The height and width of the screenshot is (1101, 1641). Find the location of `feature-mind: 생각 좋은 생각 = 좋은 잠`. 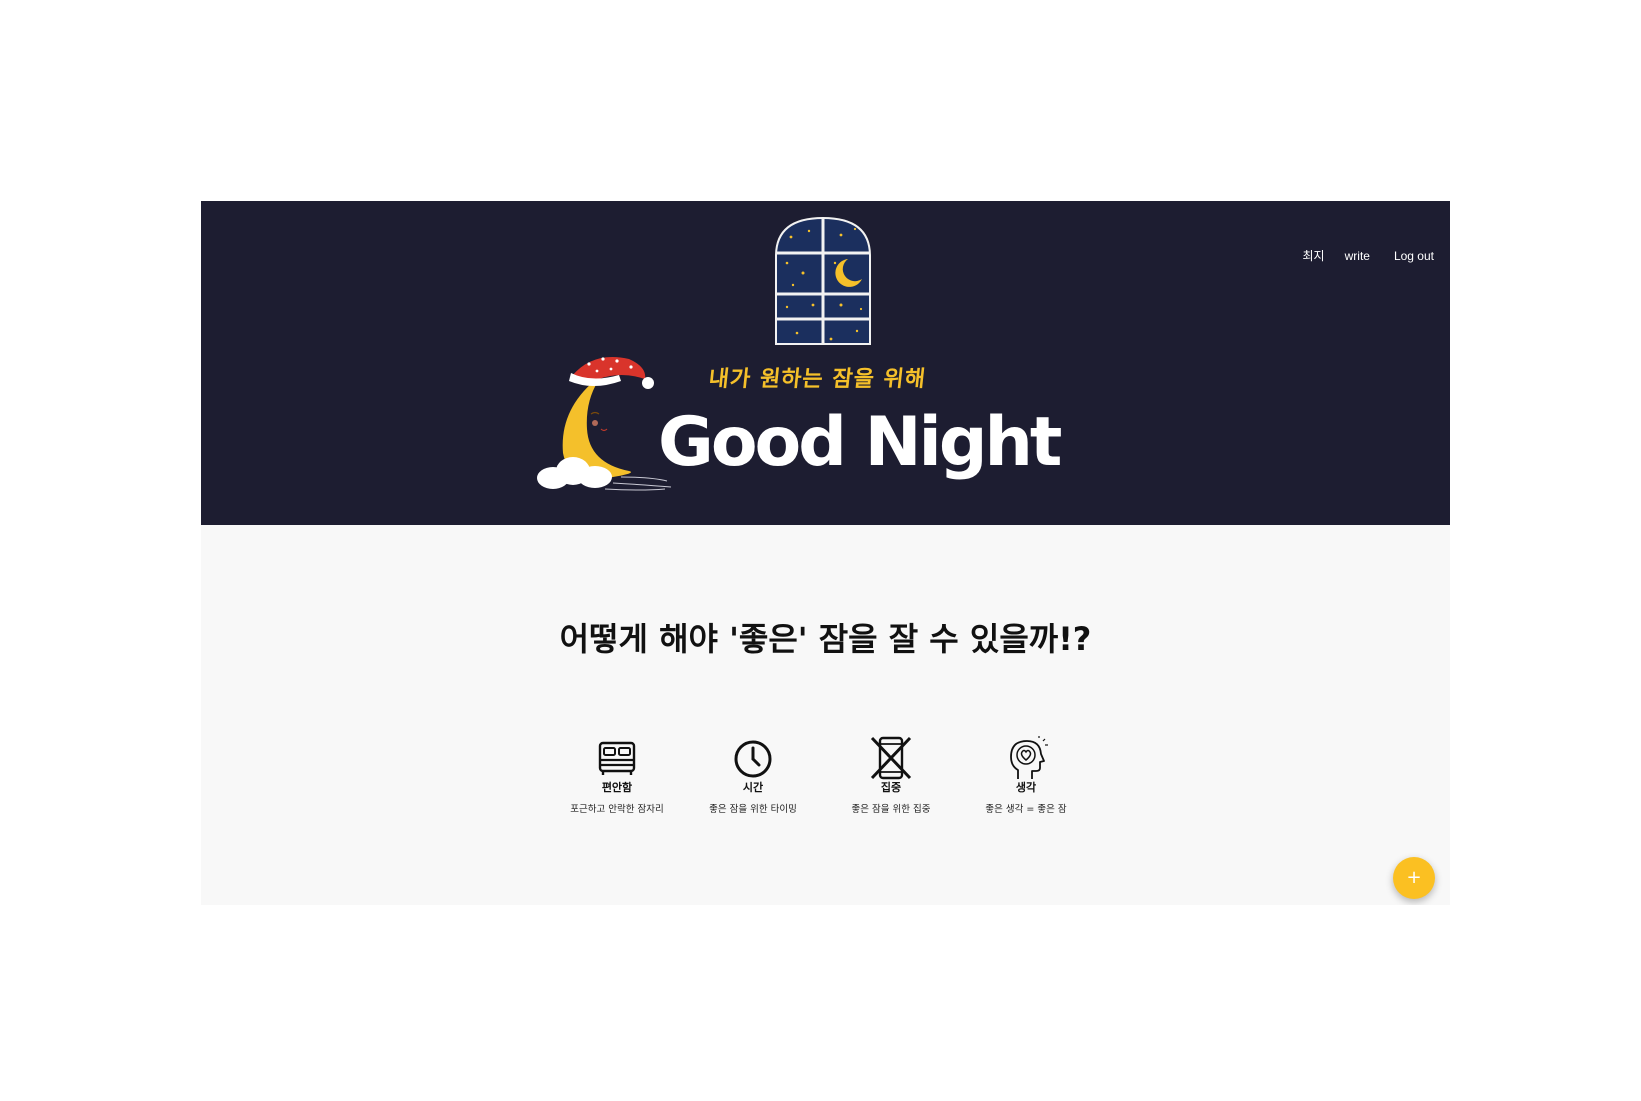

feature-mind: 생각 좋은 생각 = 좋은 잠 is located at coordinates (1026, 775).